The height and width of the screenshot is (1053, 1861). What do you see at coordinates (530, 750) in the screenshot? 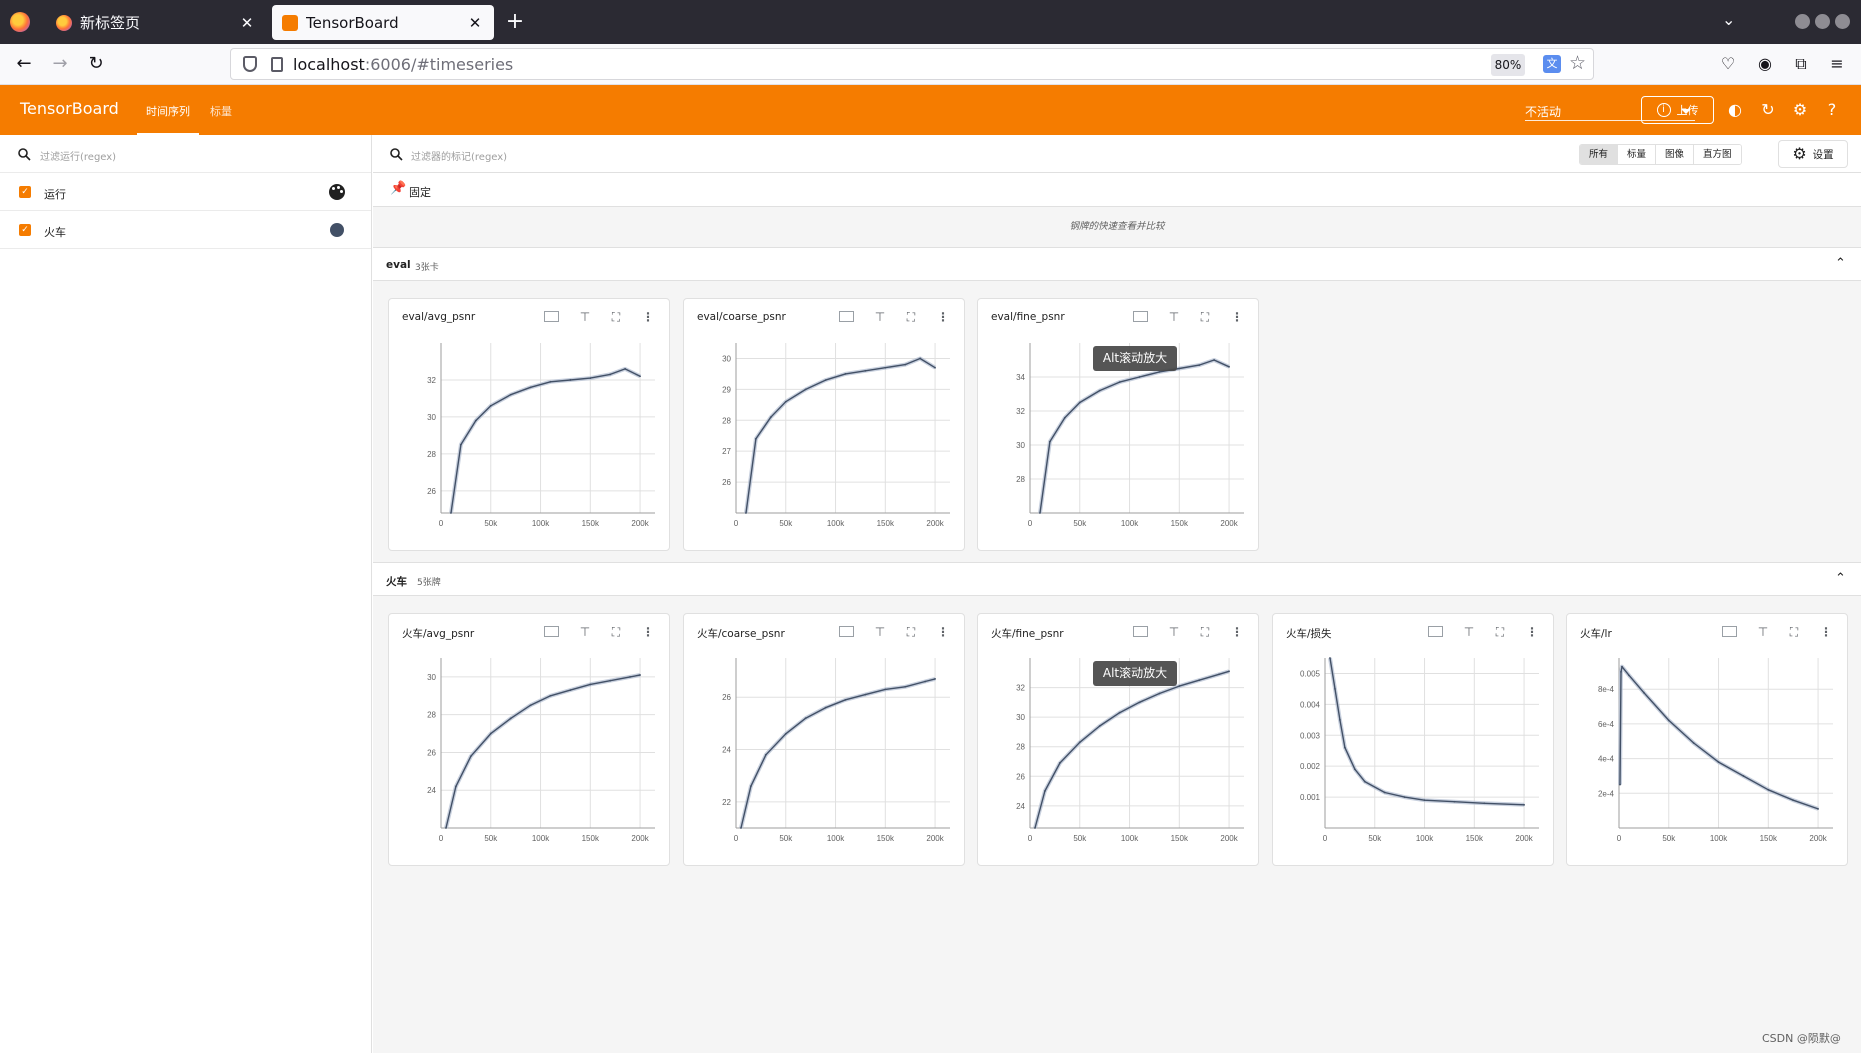
I see `scalar-chart: 0 50k 100k 150k 200k 24 26 28 30` at bounding box center [530, 750].